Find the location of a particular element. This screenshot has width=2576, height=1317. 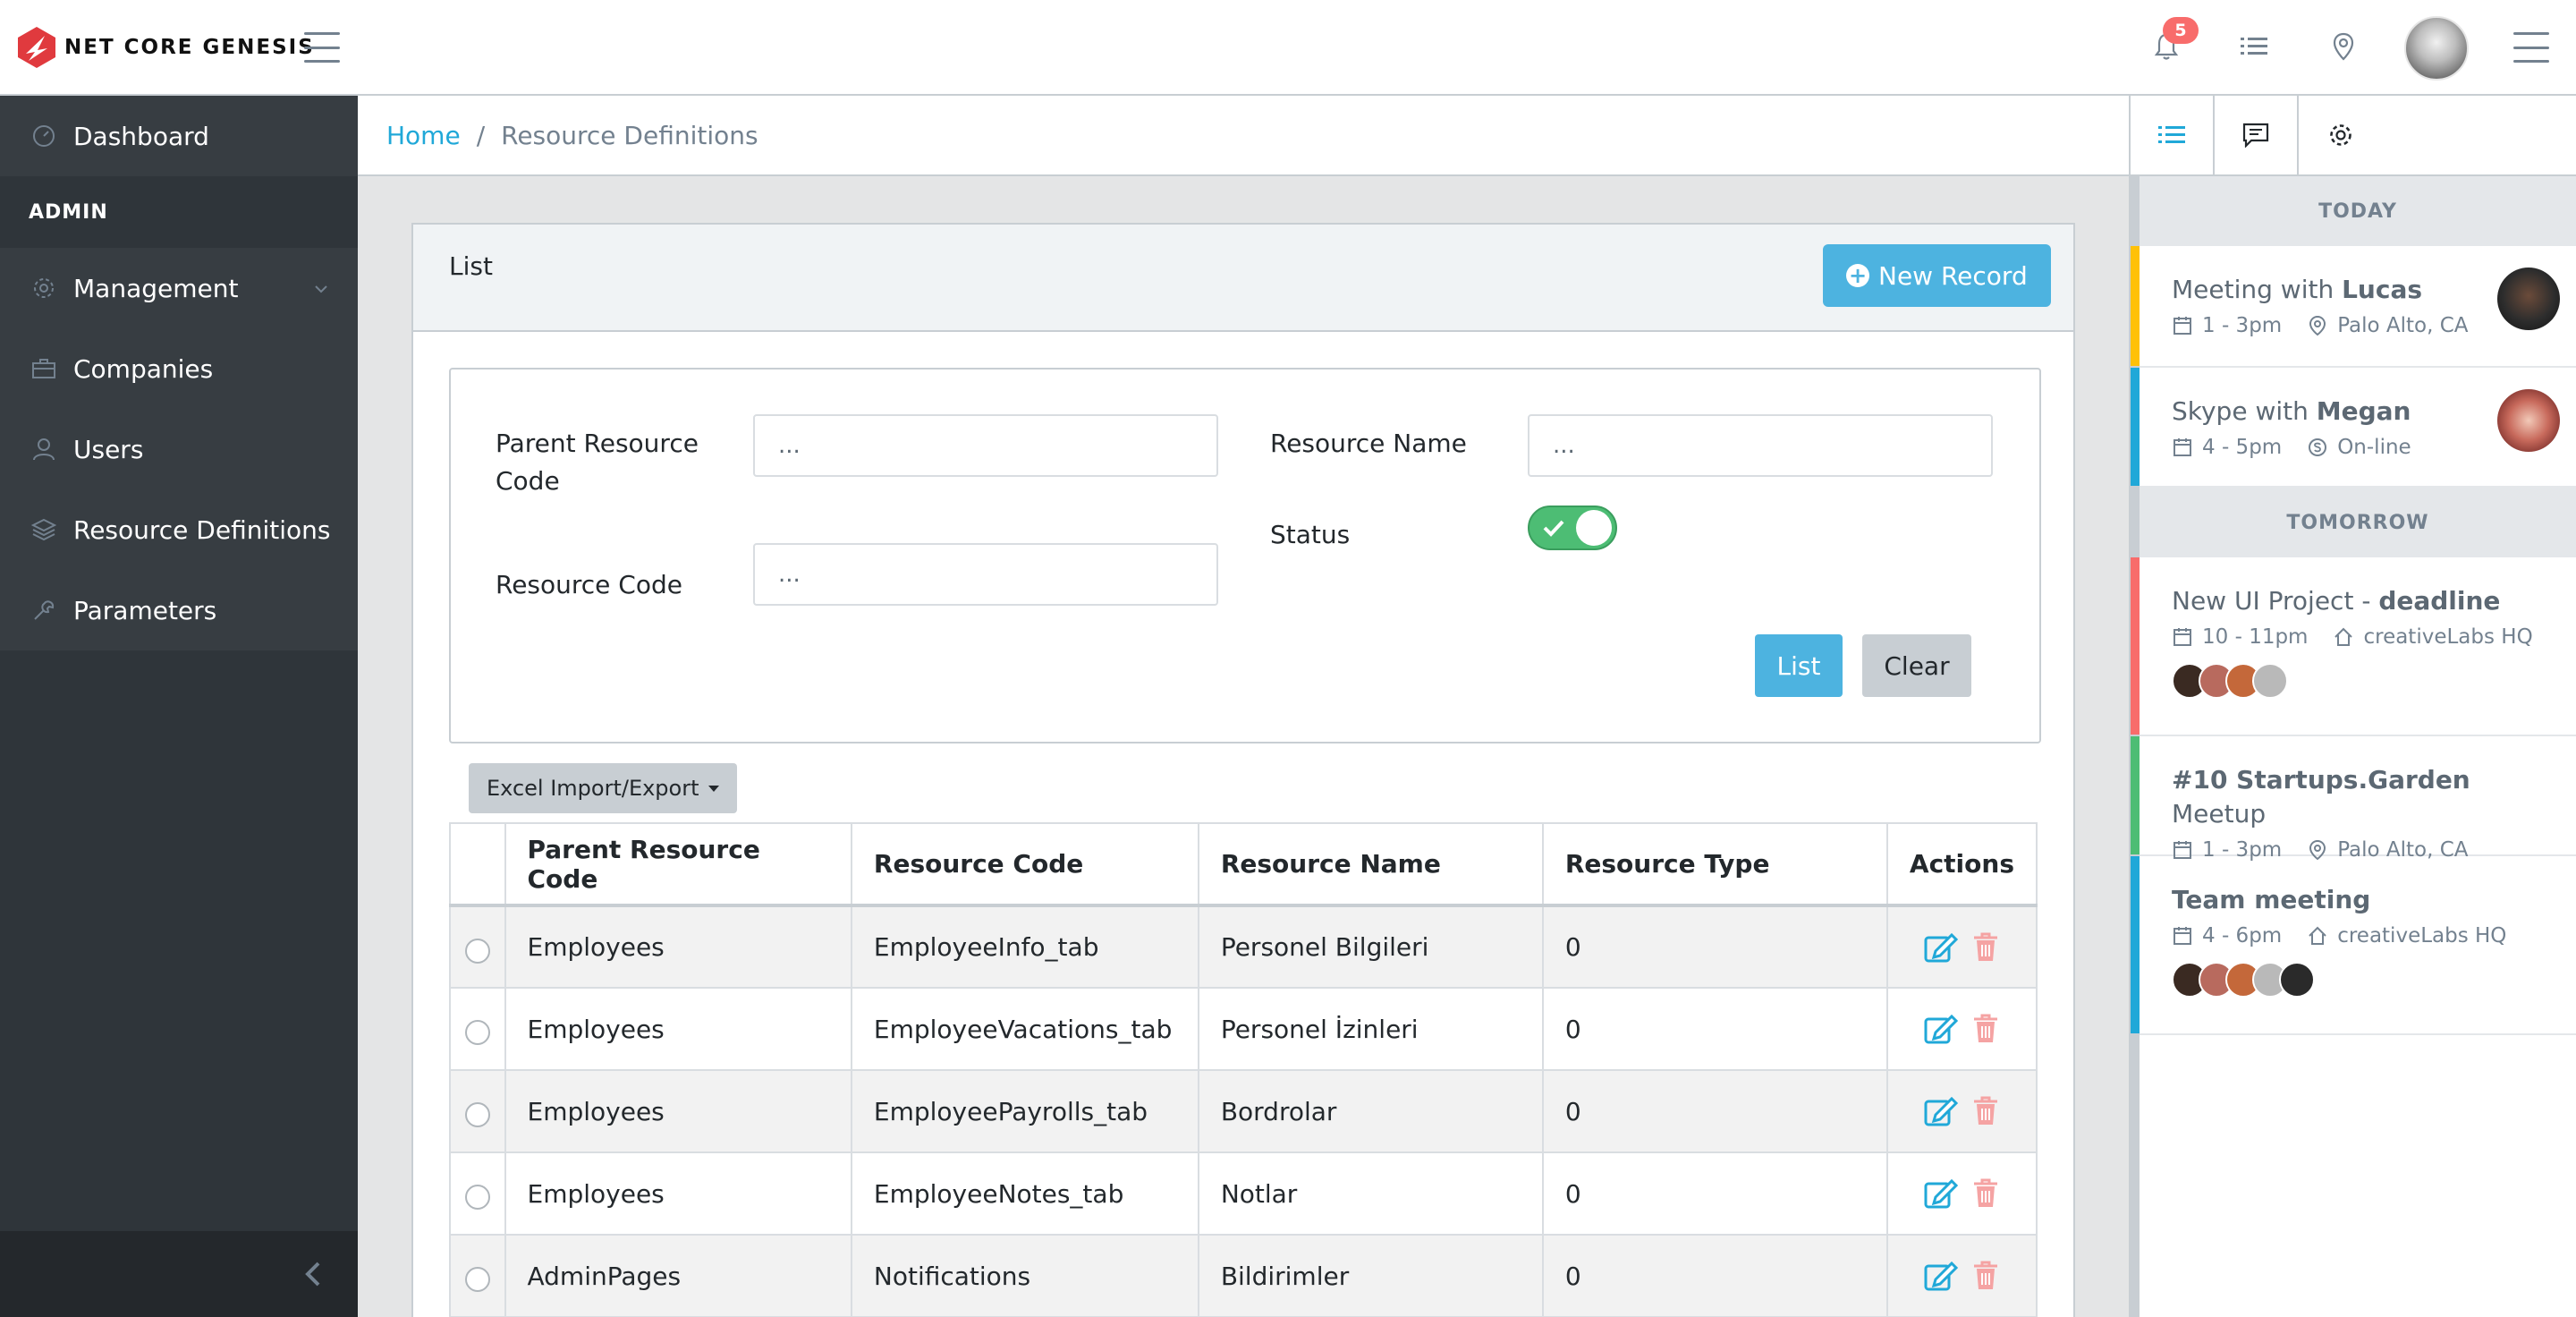

calendar-icon is located at coordinates (2182, 326).